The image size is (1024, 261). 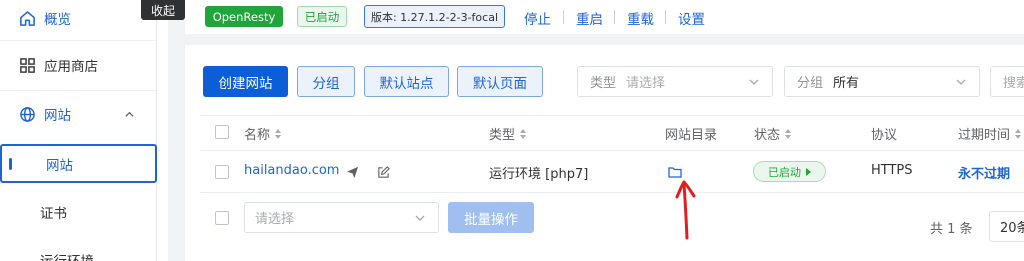 What do you see at coordinates (291, 170) in the screenshot?
I see `website-name-link: hailandao.com` at bounding box center [291, 170].